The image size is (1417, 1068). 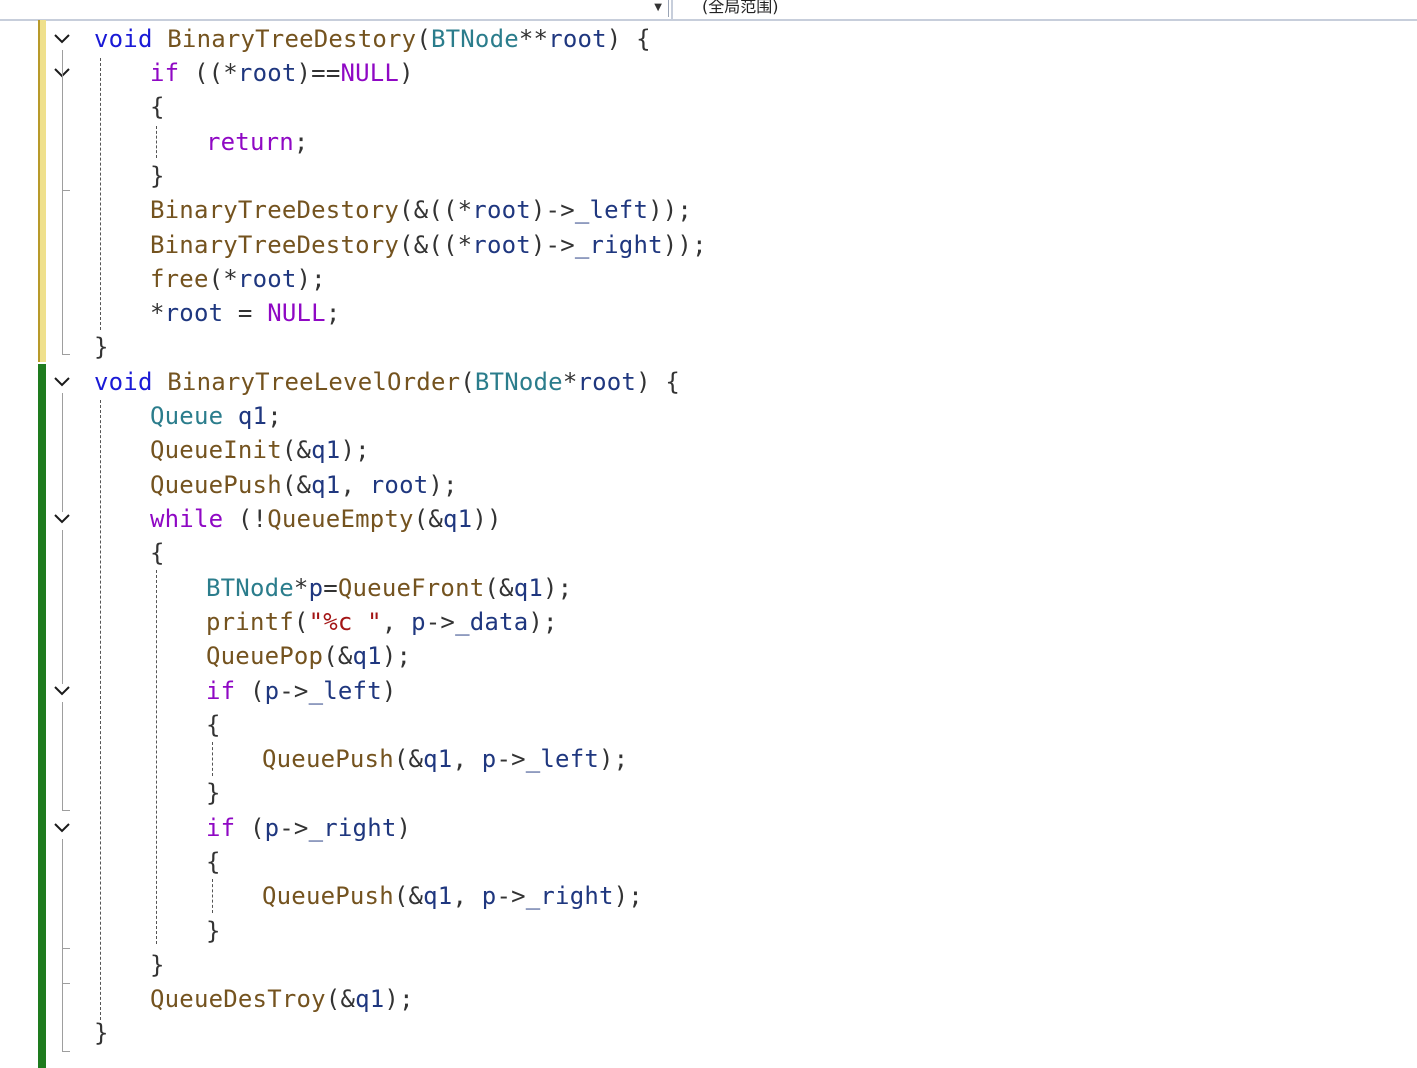 What do you see at coordinates (238, 279) in the screenshot?
I see `code-line: free(*root);` at bounding box center [238, 279].